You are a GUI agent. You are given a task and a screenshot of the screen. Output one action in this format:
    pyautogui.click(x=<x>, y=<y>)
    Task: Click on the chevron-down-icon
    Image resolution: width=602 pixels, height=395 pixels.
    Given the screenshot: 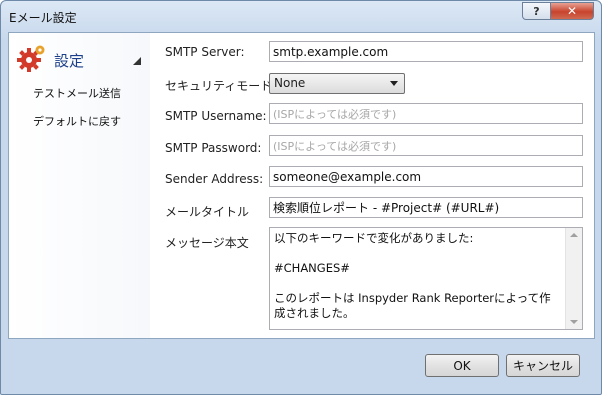 What is the action you would take?
    pyautogui.click(x=394, y=83)
    